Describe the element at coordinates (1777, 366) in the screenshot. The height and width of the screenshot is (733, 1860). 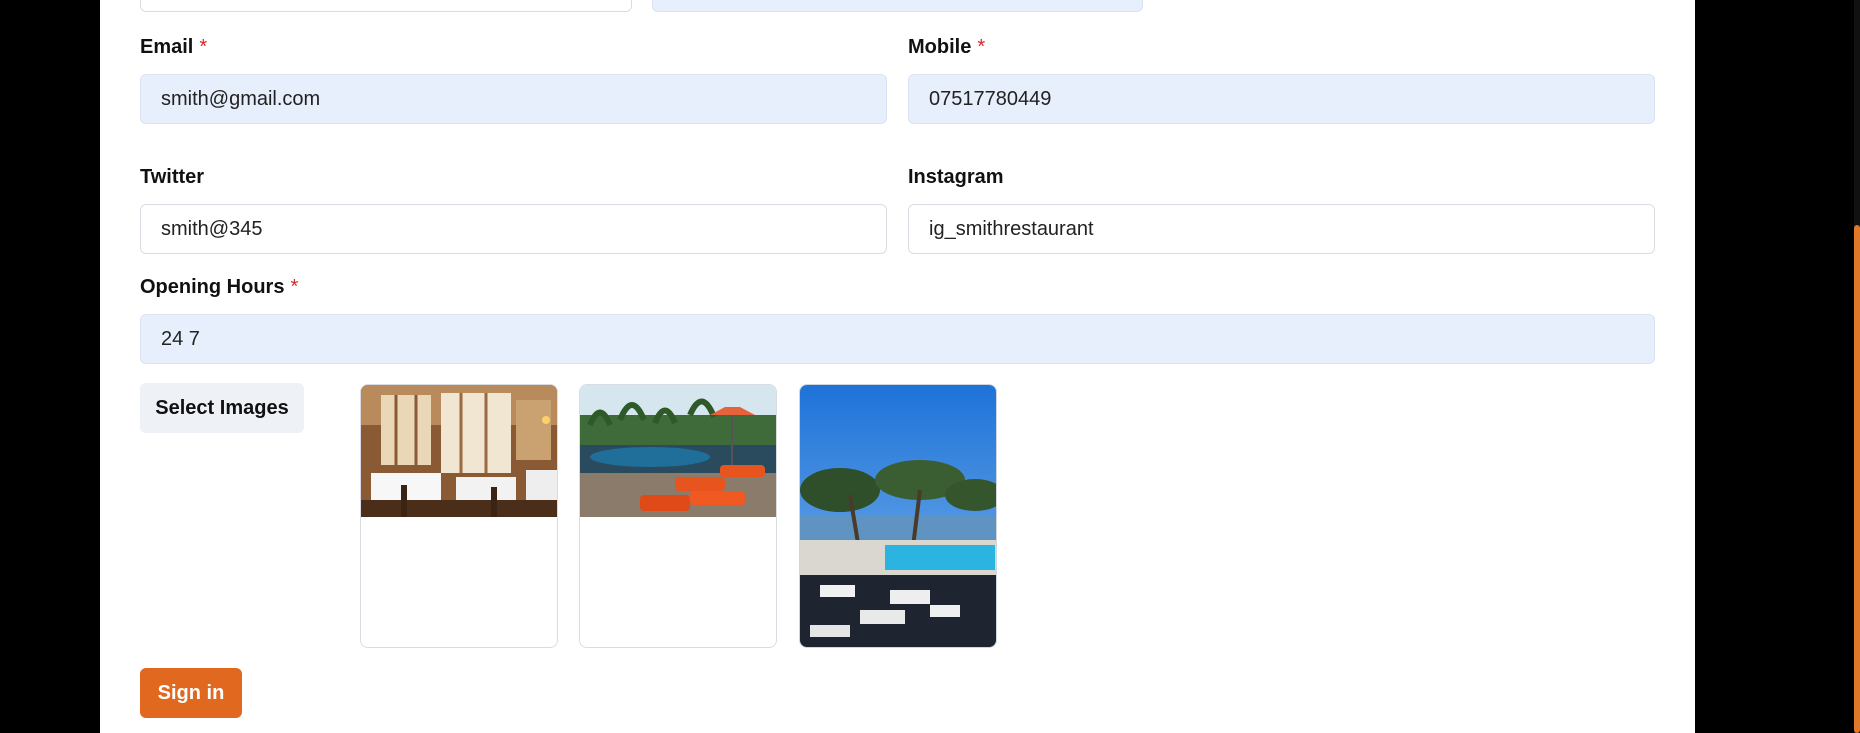
I see `right-backdrop` at that location.